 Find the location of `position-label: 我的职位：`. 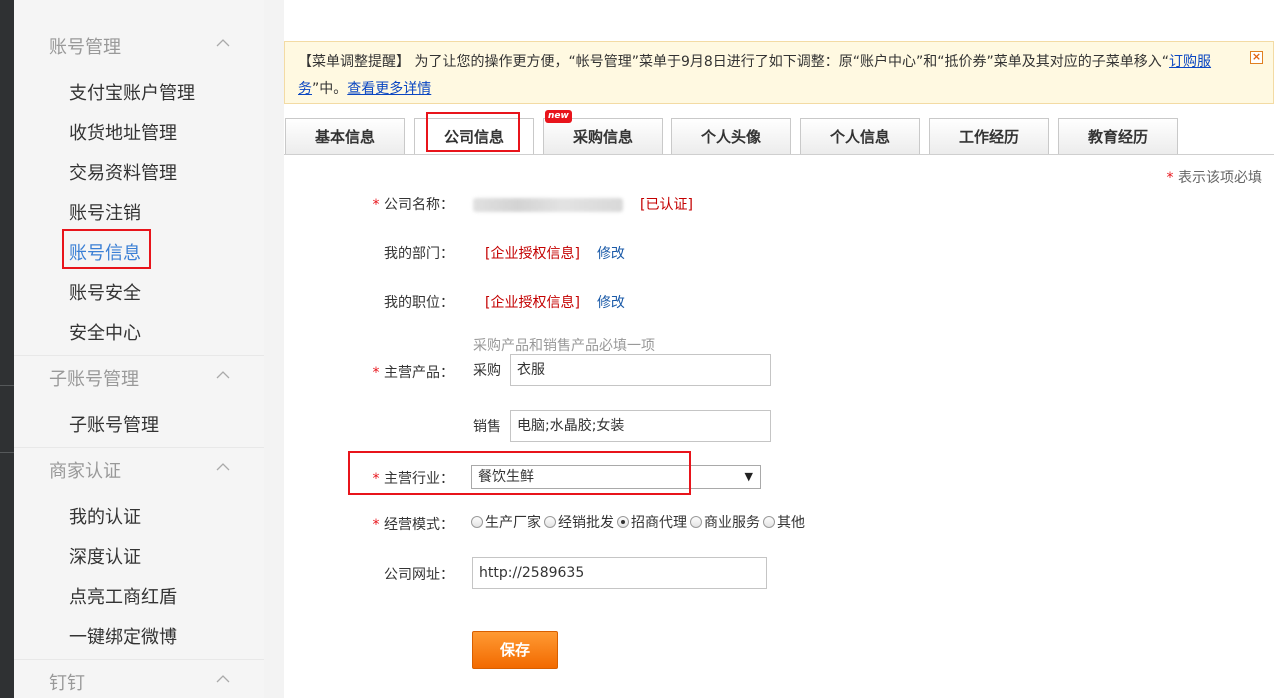

position-label: 我的职位： is located at coordinates (419, 303).